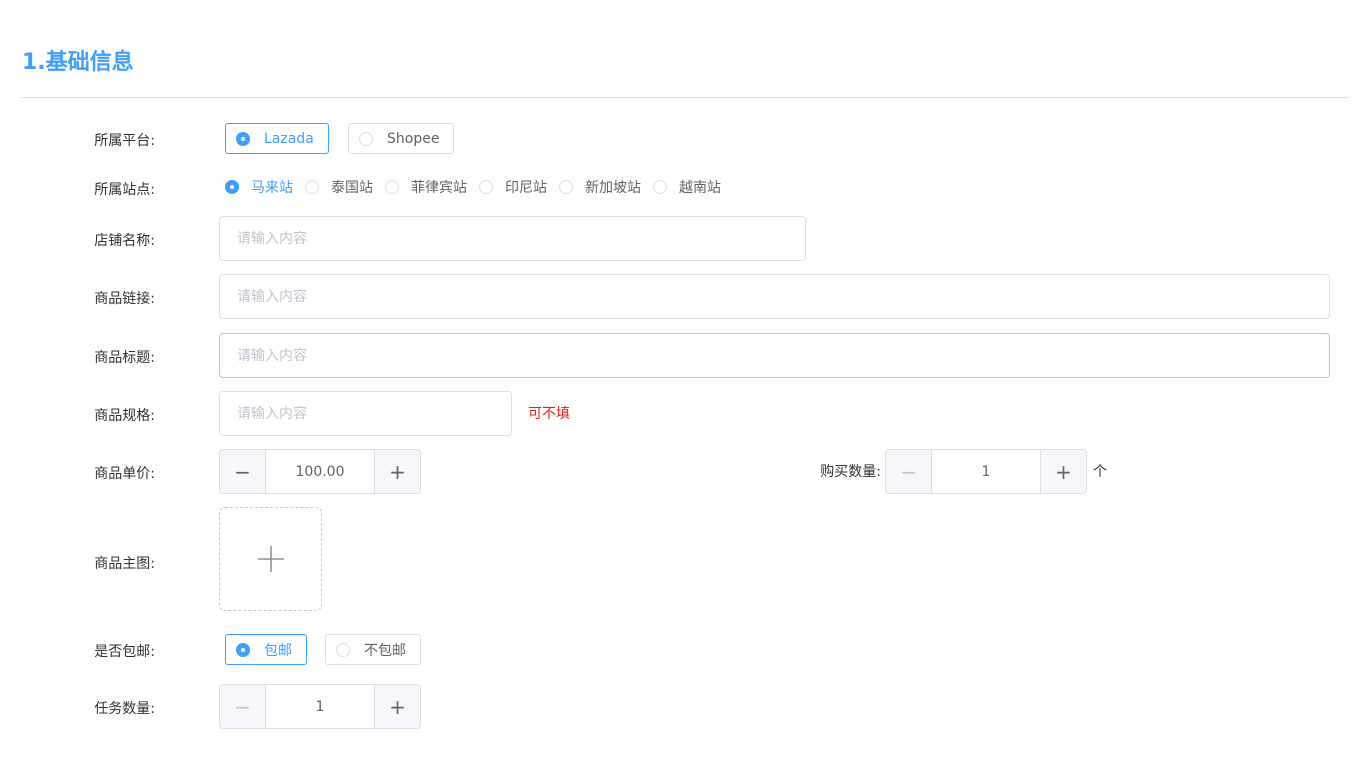 This screenshot has height=770, width=1371. I want to click on site-option-singapore: 新加坡站, so click(600, 187).